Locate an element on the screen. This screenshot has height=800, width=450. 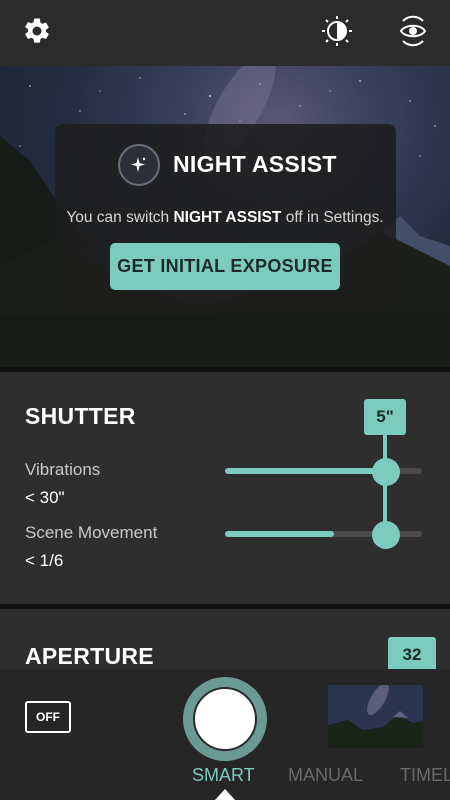
shutter-button-inner is located at coordinates (225, 719).